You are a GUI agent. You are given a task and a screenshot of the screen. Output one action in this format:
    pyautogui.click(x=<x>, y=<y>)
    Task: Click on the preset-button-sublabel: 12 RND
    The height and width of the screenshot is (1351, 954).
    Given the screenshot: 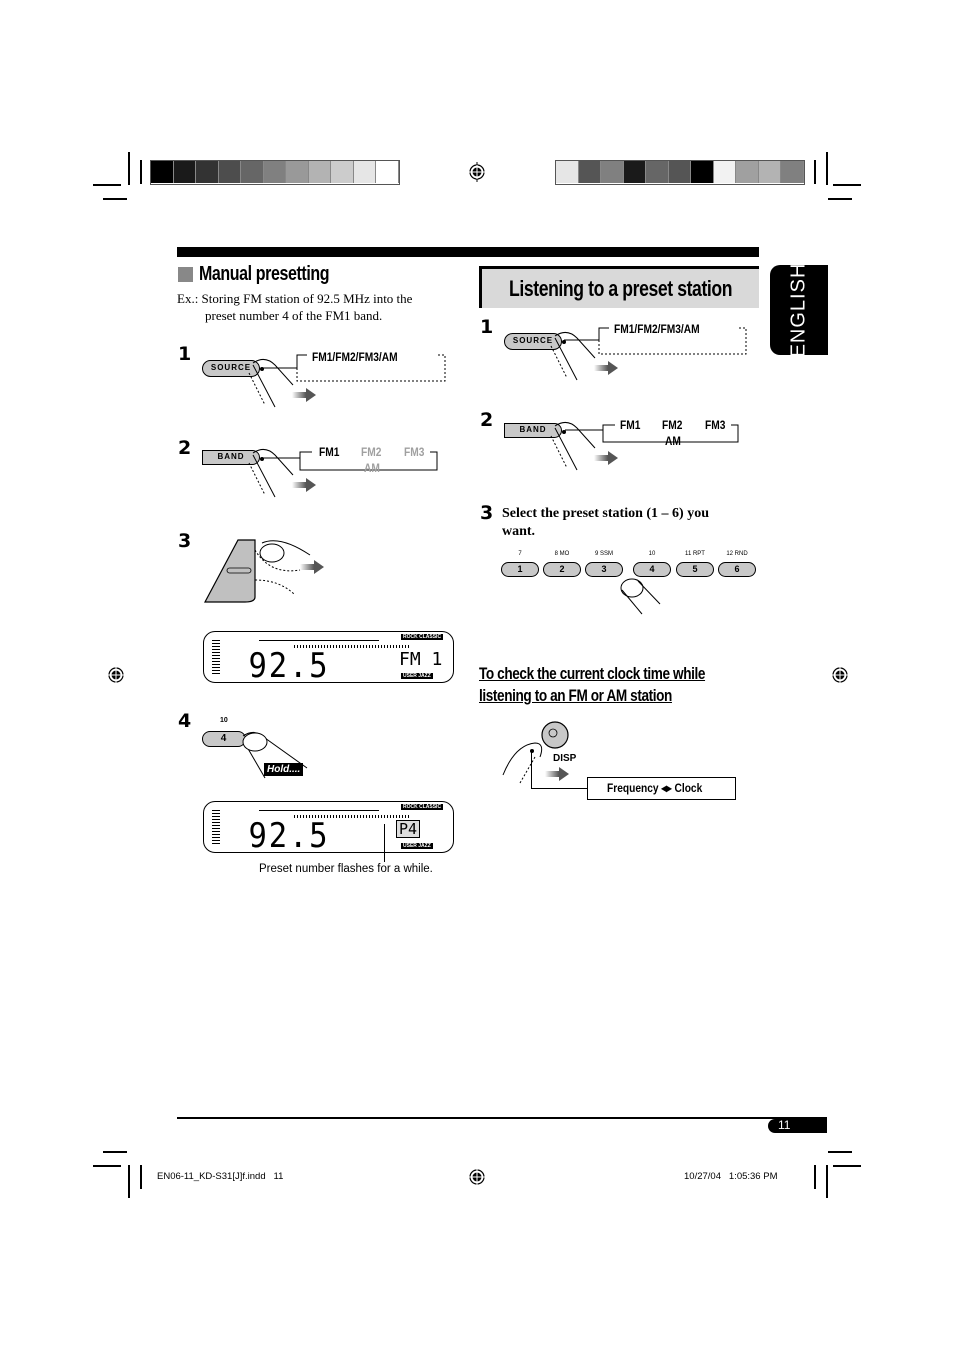 What is the action you would take?
    pyautogui.click(x=737, y=554)
    